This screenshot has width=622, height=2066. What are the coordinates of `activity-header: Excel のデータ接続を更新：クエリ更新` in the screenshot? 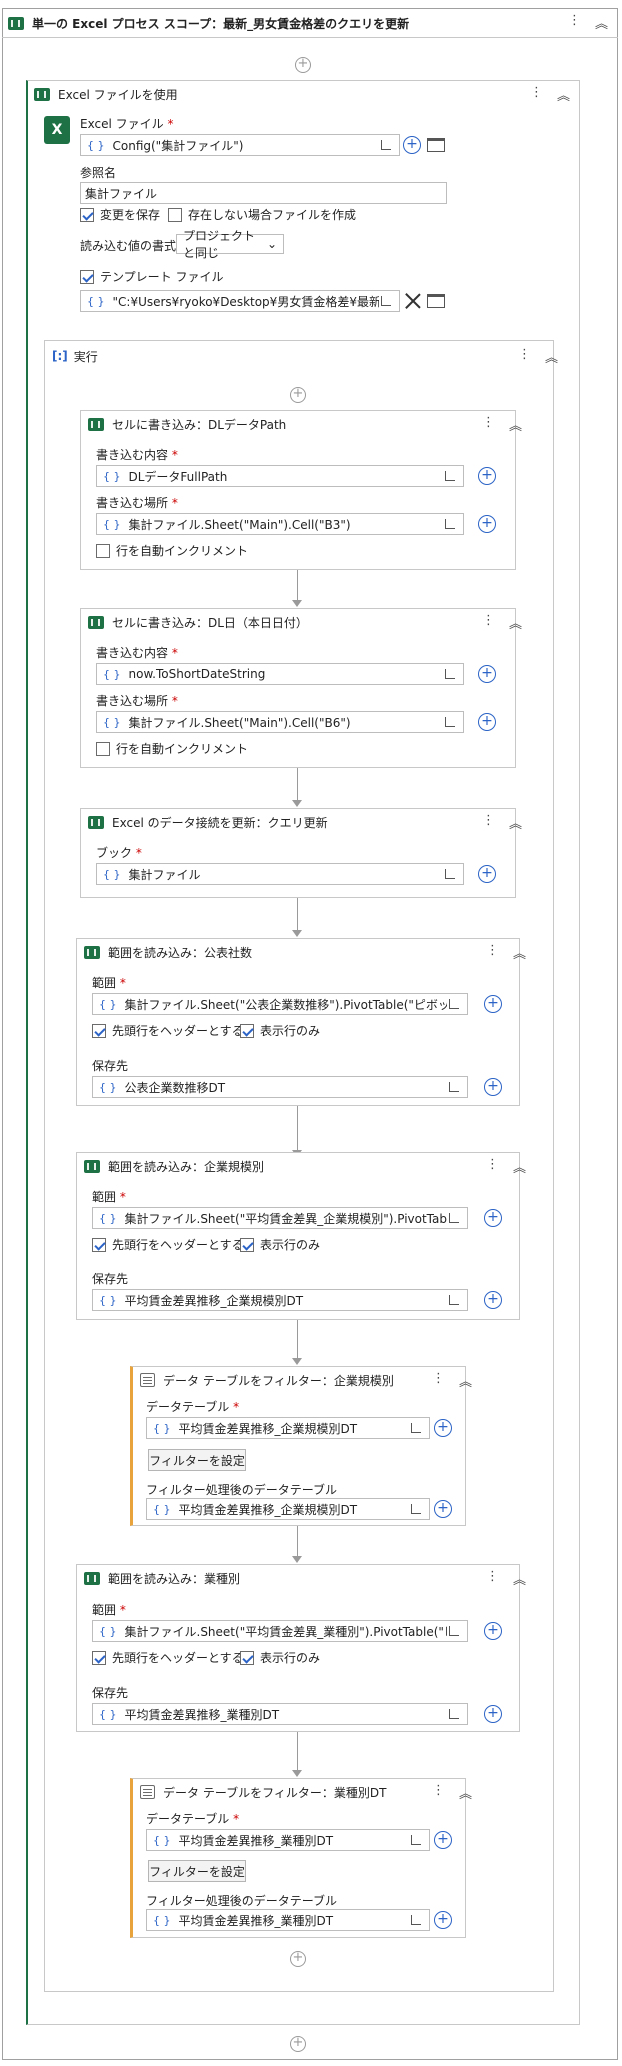 It's located at (208, 822).